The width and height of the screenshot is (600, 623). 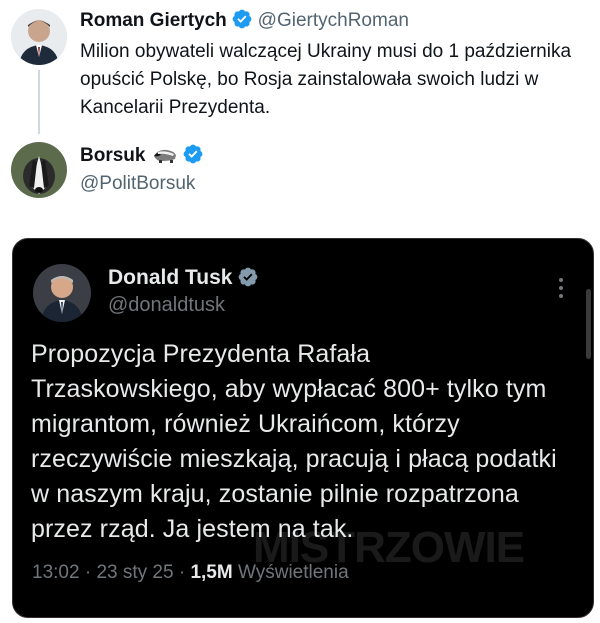 What do you see at coordinates (211, 572) in the screenshot?
I see `views-count: 1,5M` at bounding box center [211, 572].